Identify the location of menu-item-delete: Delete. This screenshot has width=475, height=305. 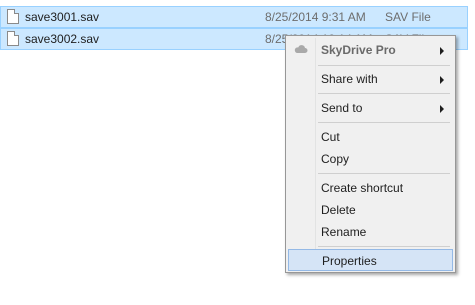
(370, 210).